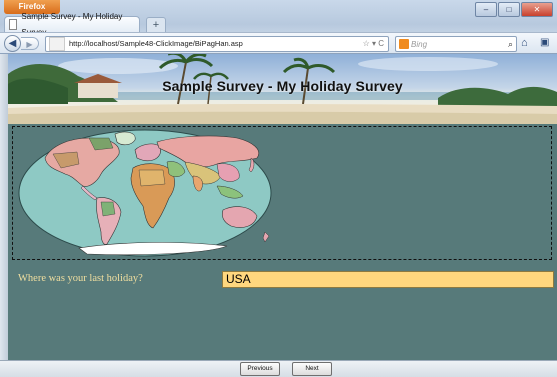 This screenshot has width=557, height=377. I want to click on navigation-footer: Previous Next, so click(278, 368).